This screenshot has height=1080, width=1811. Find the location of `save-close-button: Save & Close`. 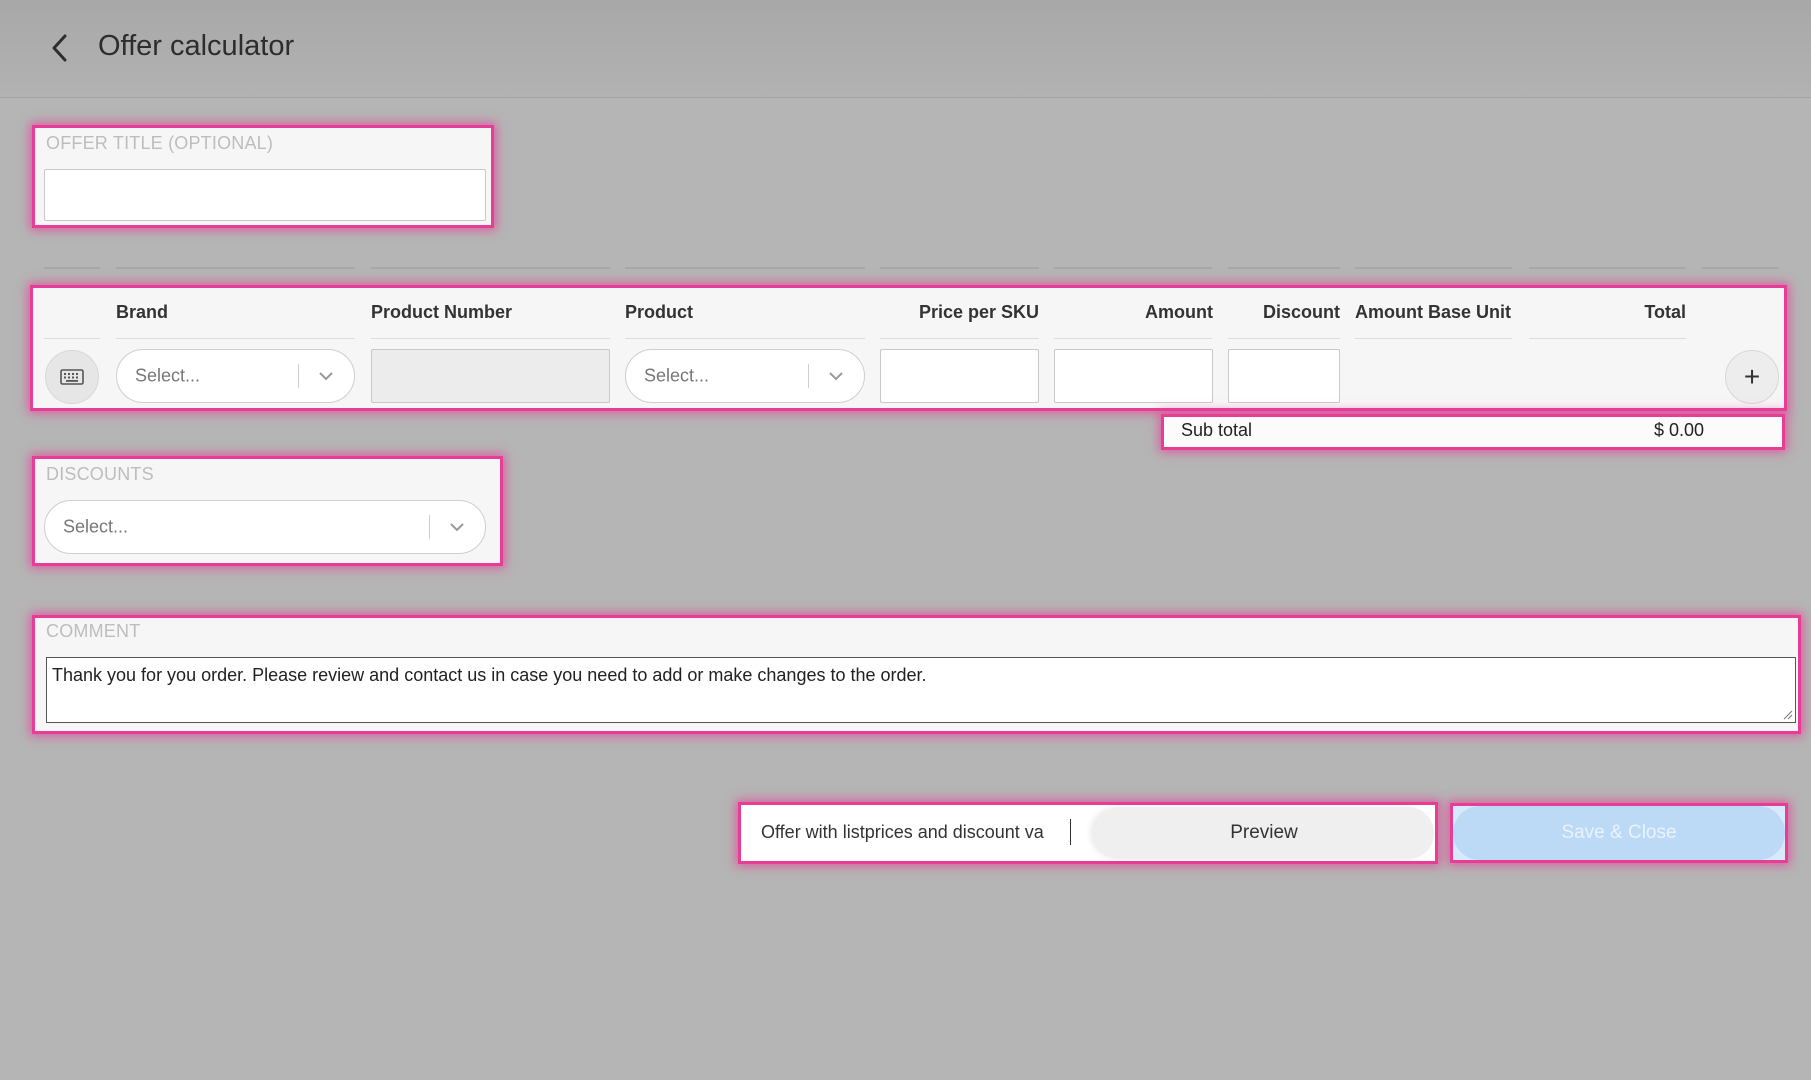

save-close-button: Save & Close is located at coordinates (1619, 833).